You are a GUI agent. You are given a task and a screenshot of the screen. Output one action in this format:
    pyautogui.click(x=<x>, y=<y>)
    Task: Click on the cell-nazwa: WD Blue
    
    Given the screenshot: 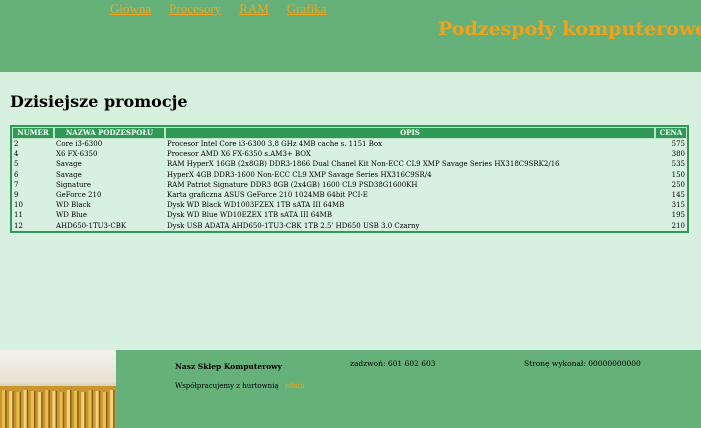 What is the action you would take?
    pyautogui.click(x=72, y=215)
    